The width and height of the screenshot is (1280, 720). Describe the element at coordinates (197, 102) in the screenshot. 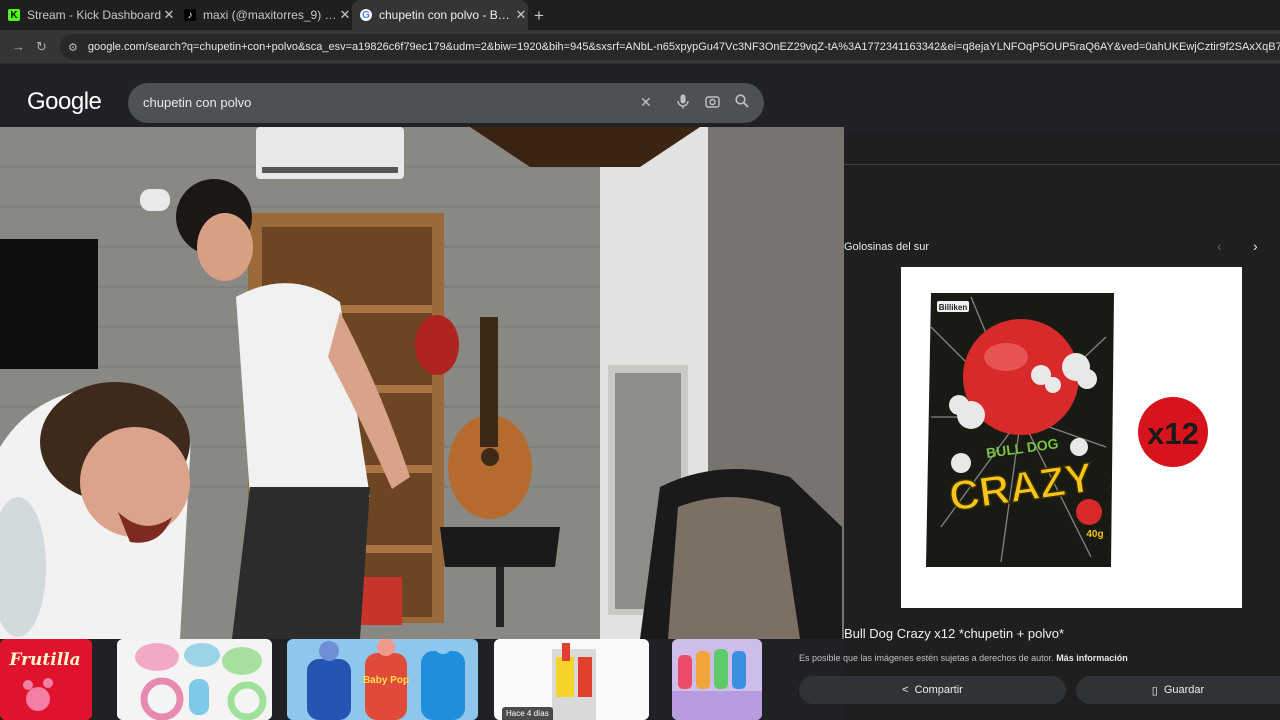

I see `search-input: chupetin con polvo` at that location.